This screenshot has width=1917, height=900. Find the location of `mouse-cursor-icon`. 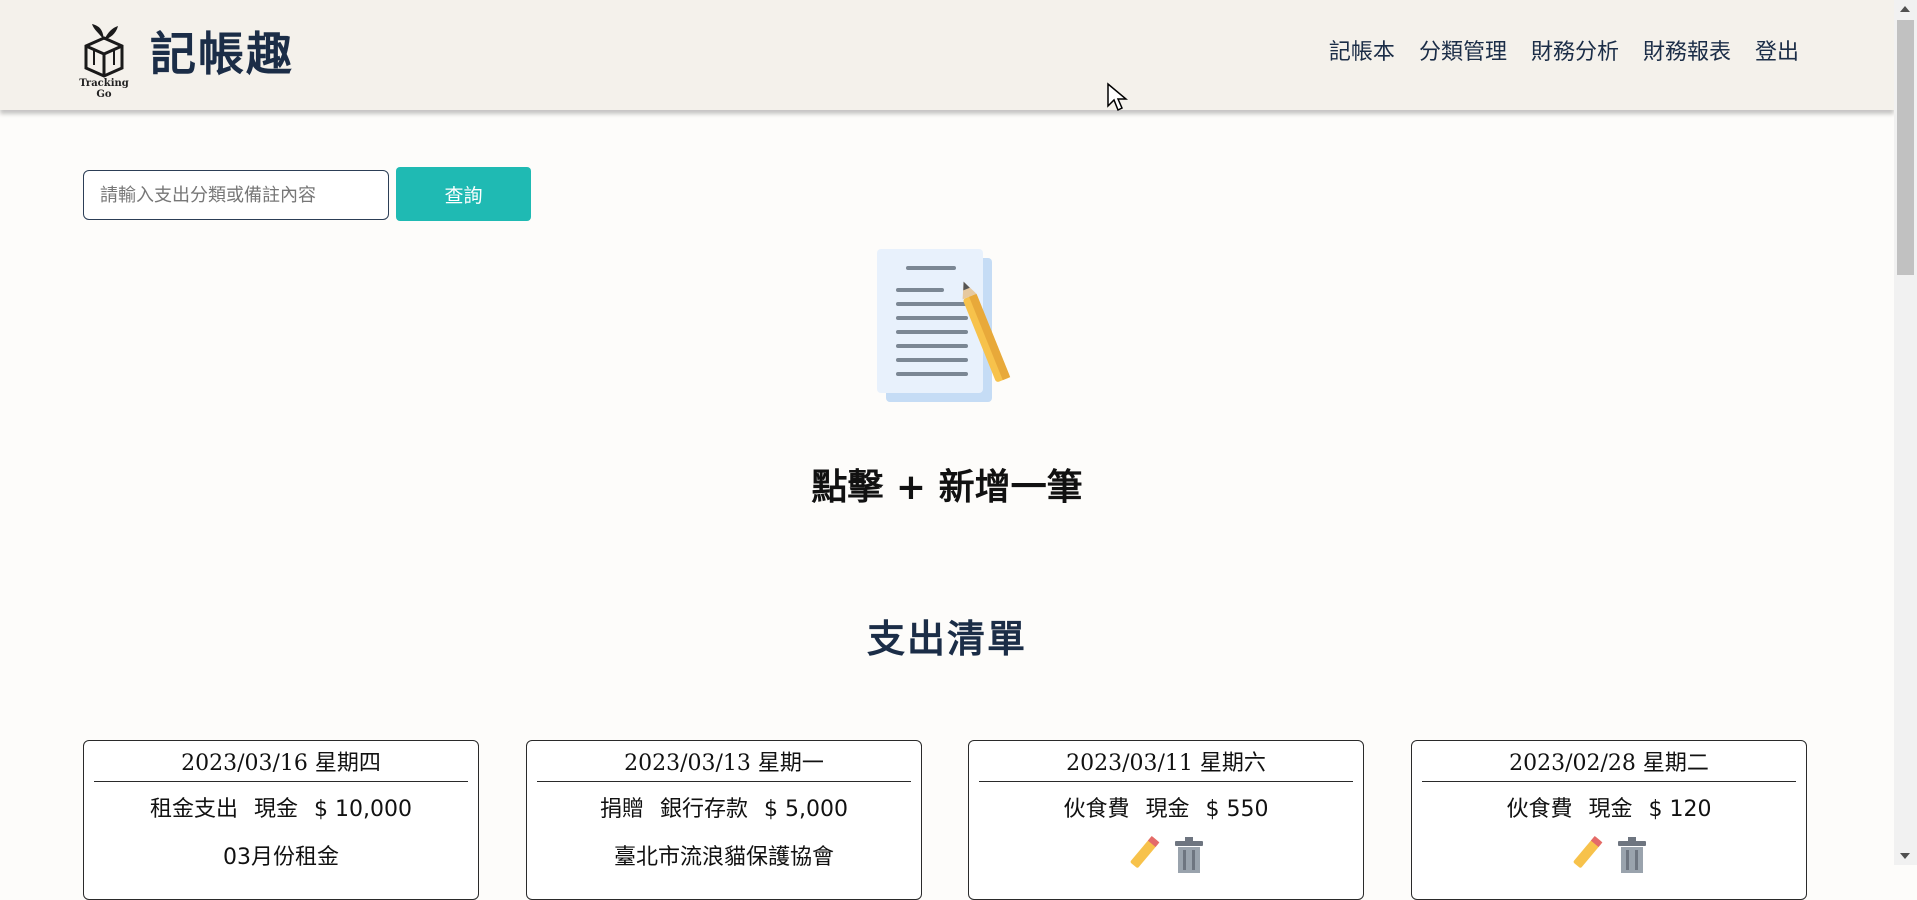

mouse-cursor-icon is located at coordinates (1117, 97).